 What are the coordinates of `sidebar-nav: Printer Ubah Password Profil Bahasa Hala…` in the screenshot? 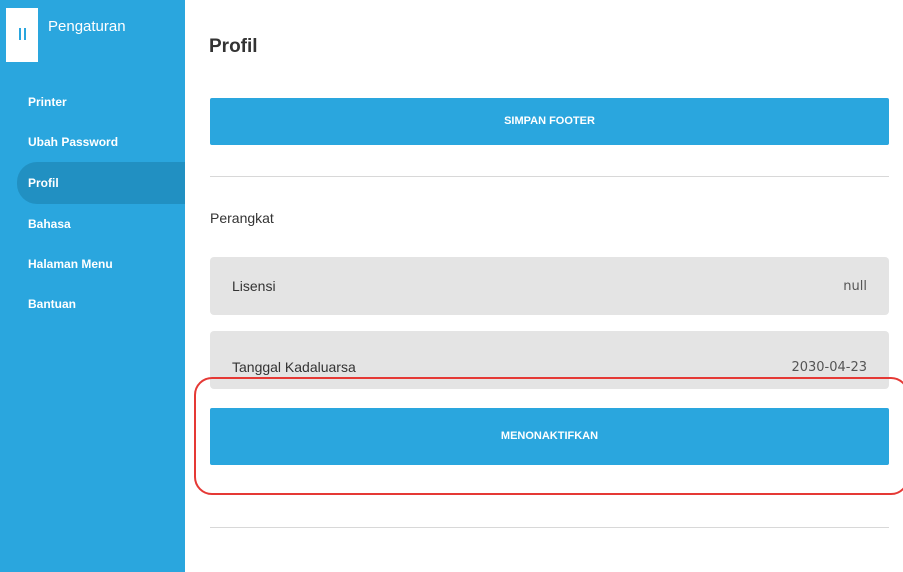 It's located at (92, 203).